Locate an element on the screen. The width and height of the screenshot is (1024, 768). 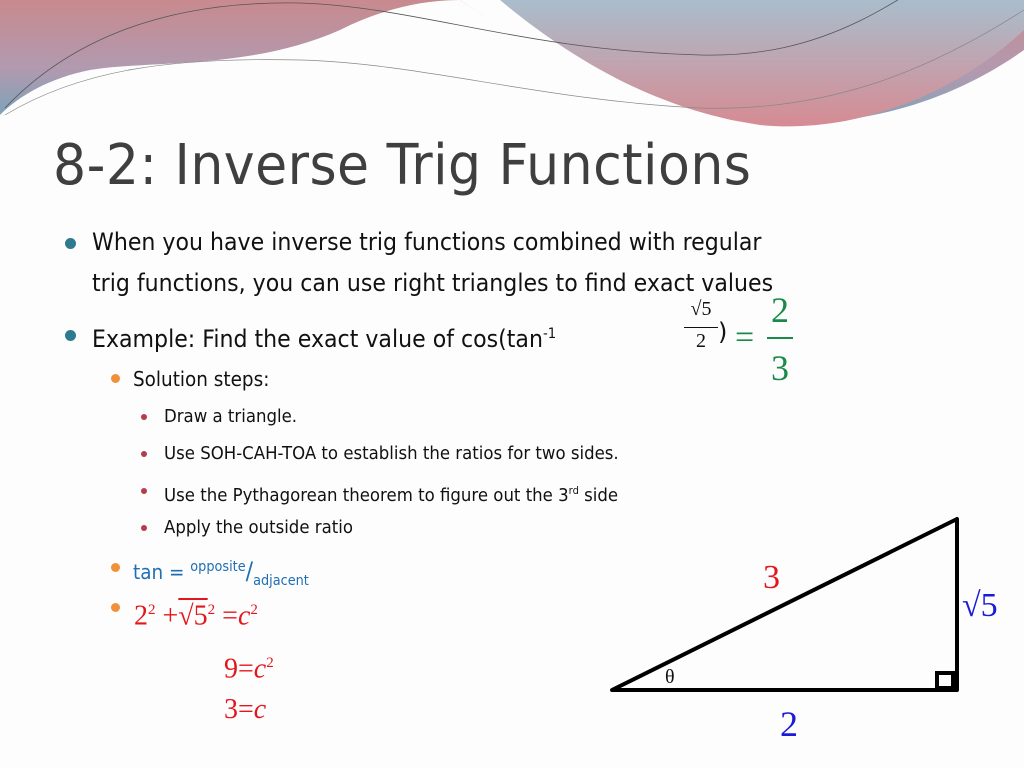
hypotenuse-label: 3 is located at coordinates (771, 577).